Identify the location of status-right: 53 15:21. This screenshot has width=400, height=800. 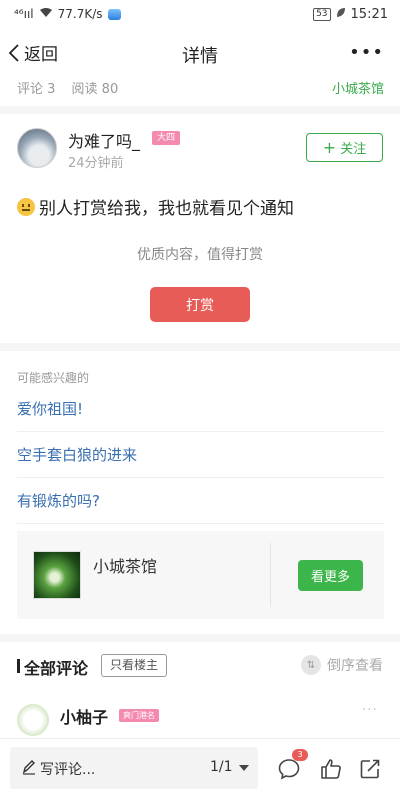
(350, 14).